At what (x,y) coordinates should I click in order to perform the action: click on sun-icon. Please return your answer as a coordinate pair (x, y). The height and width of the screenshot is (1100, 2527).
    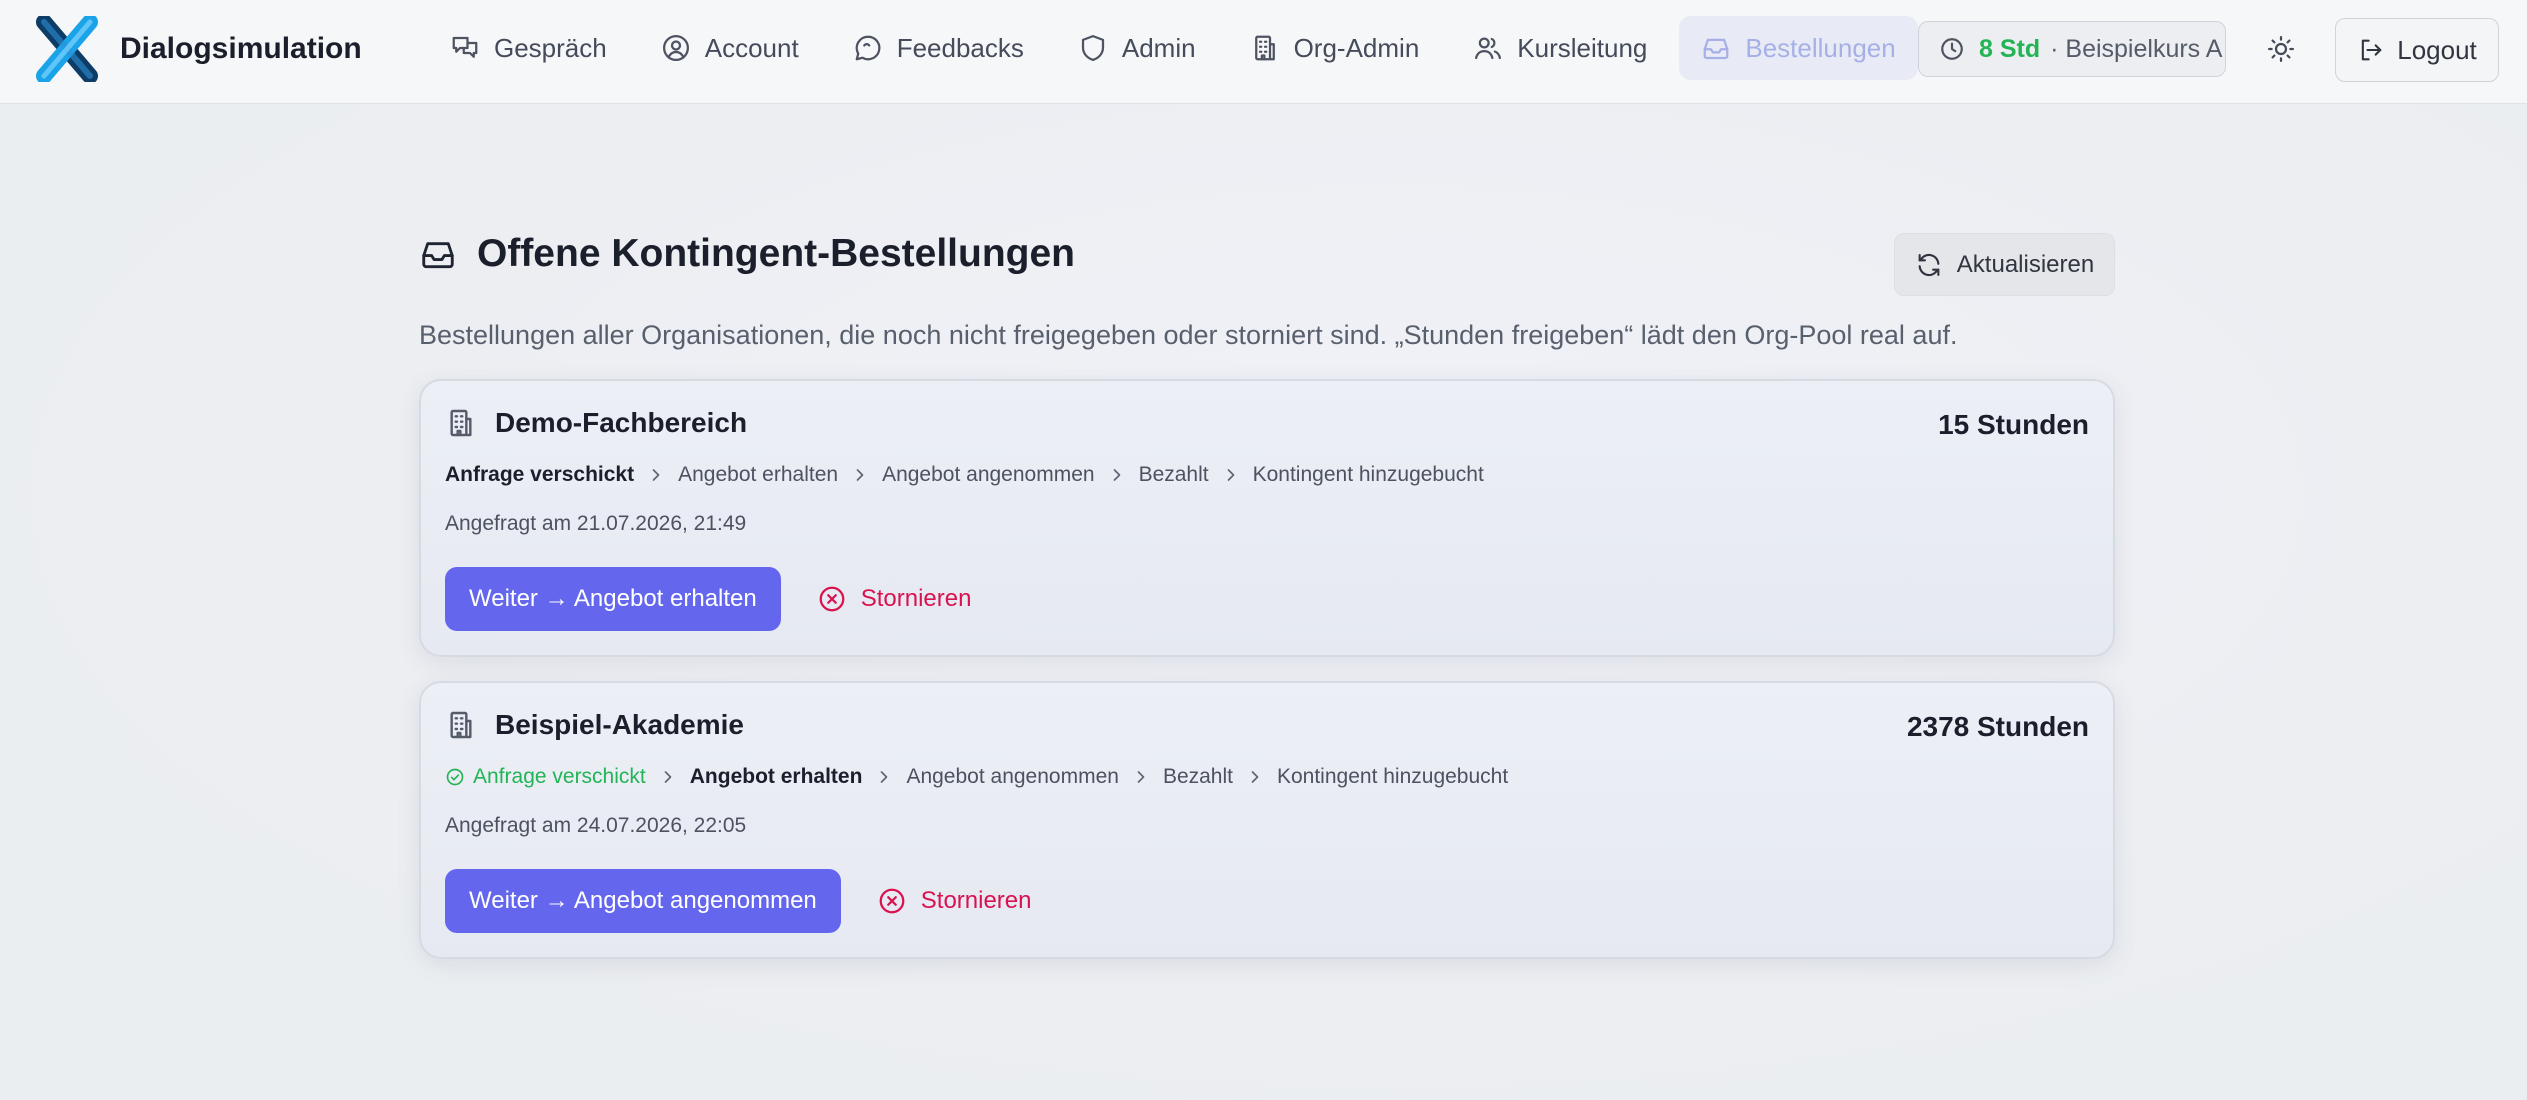
    Looking at the image, I should click on (2281, 49).